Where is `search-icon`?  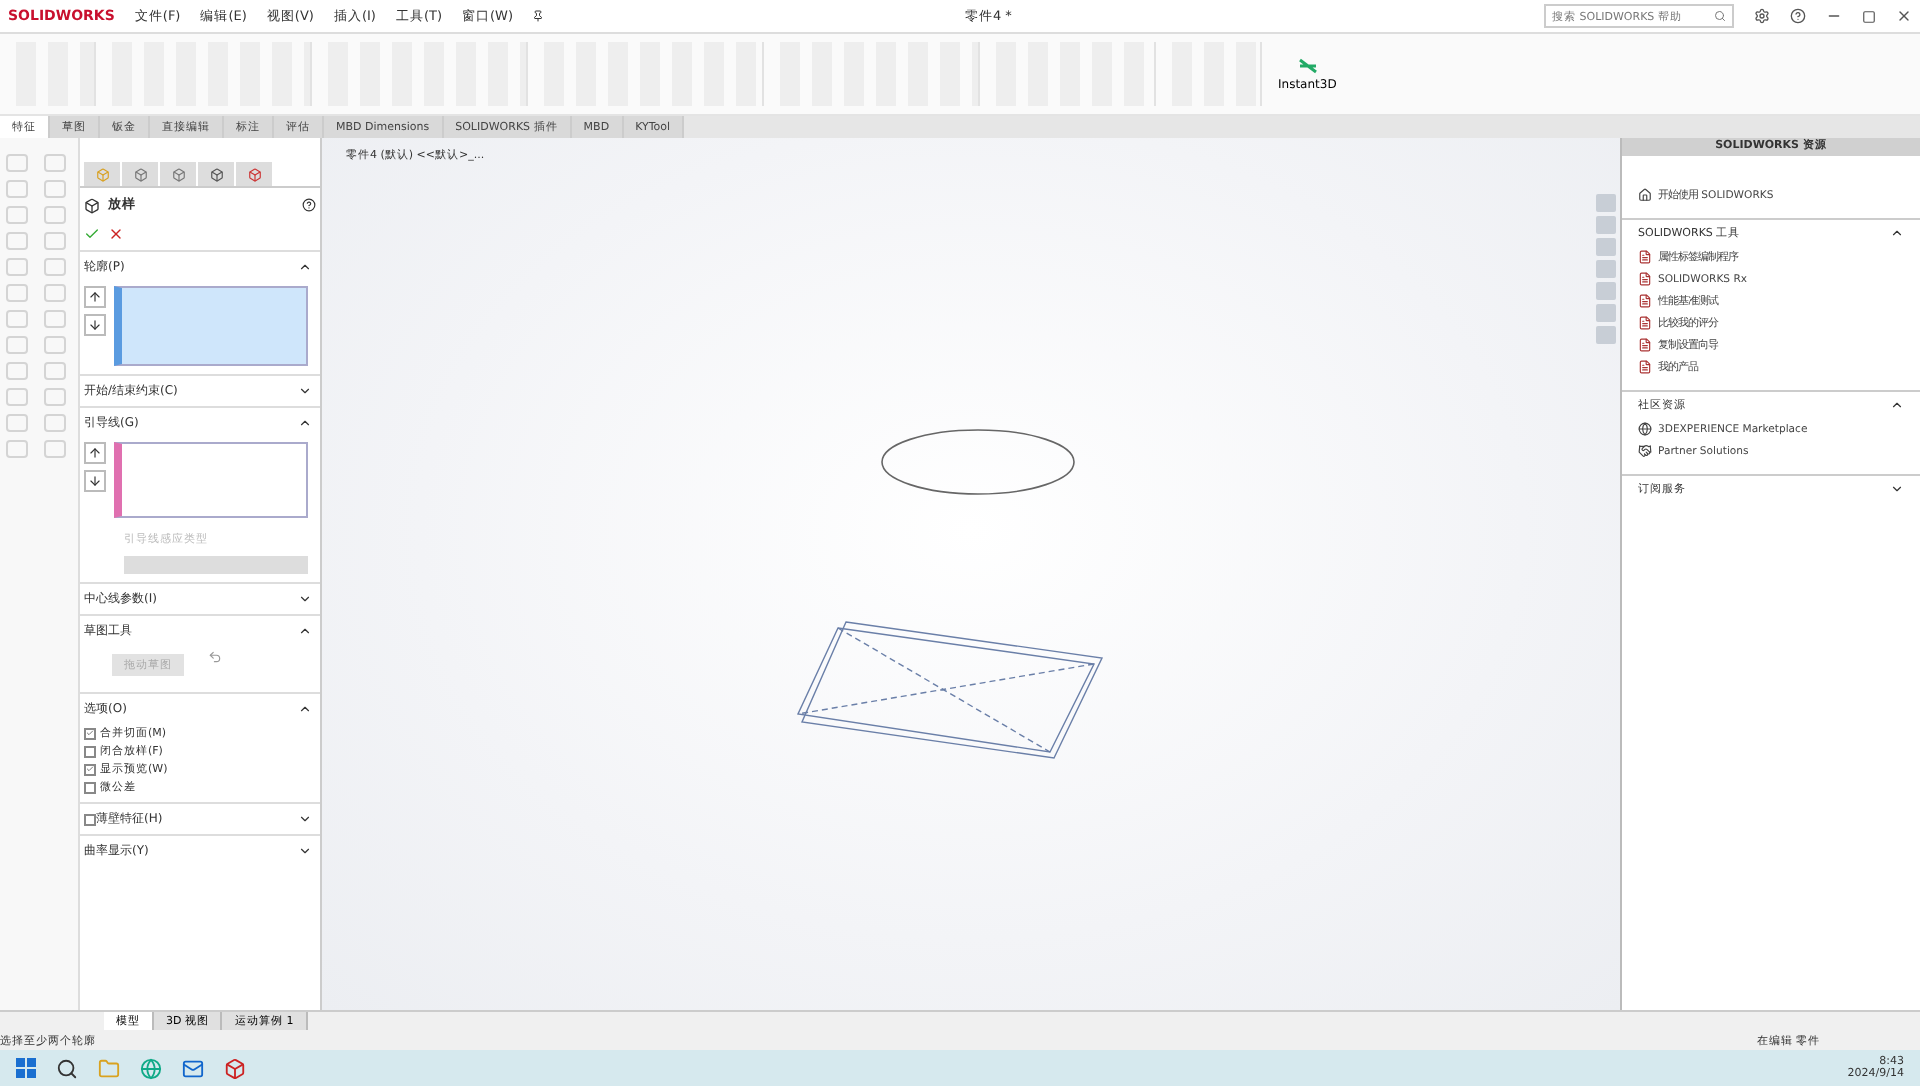 search-icon is located at coordinates (67, 1068).